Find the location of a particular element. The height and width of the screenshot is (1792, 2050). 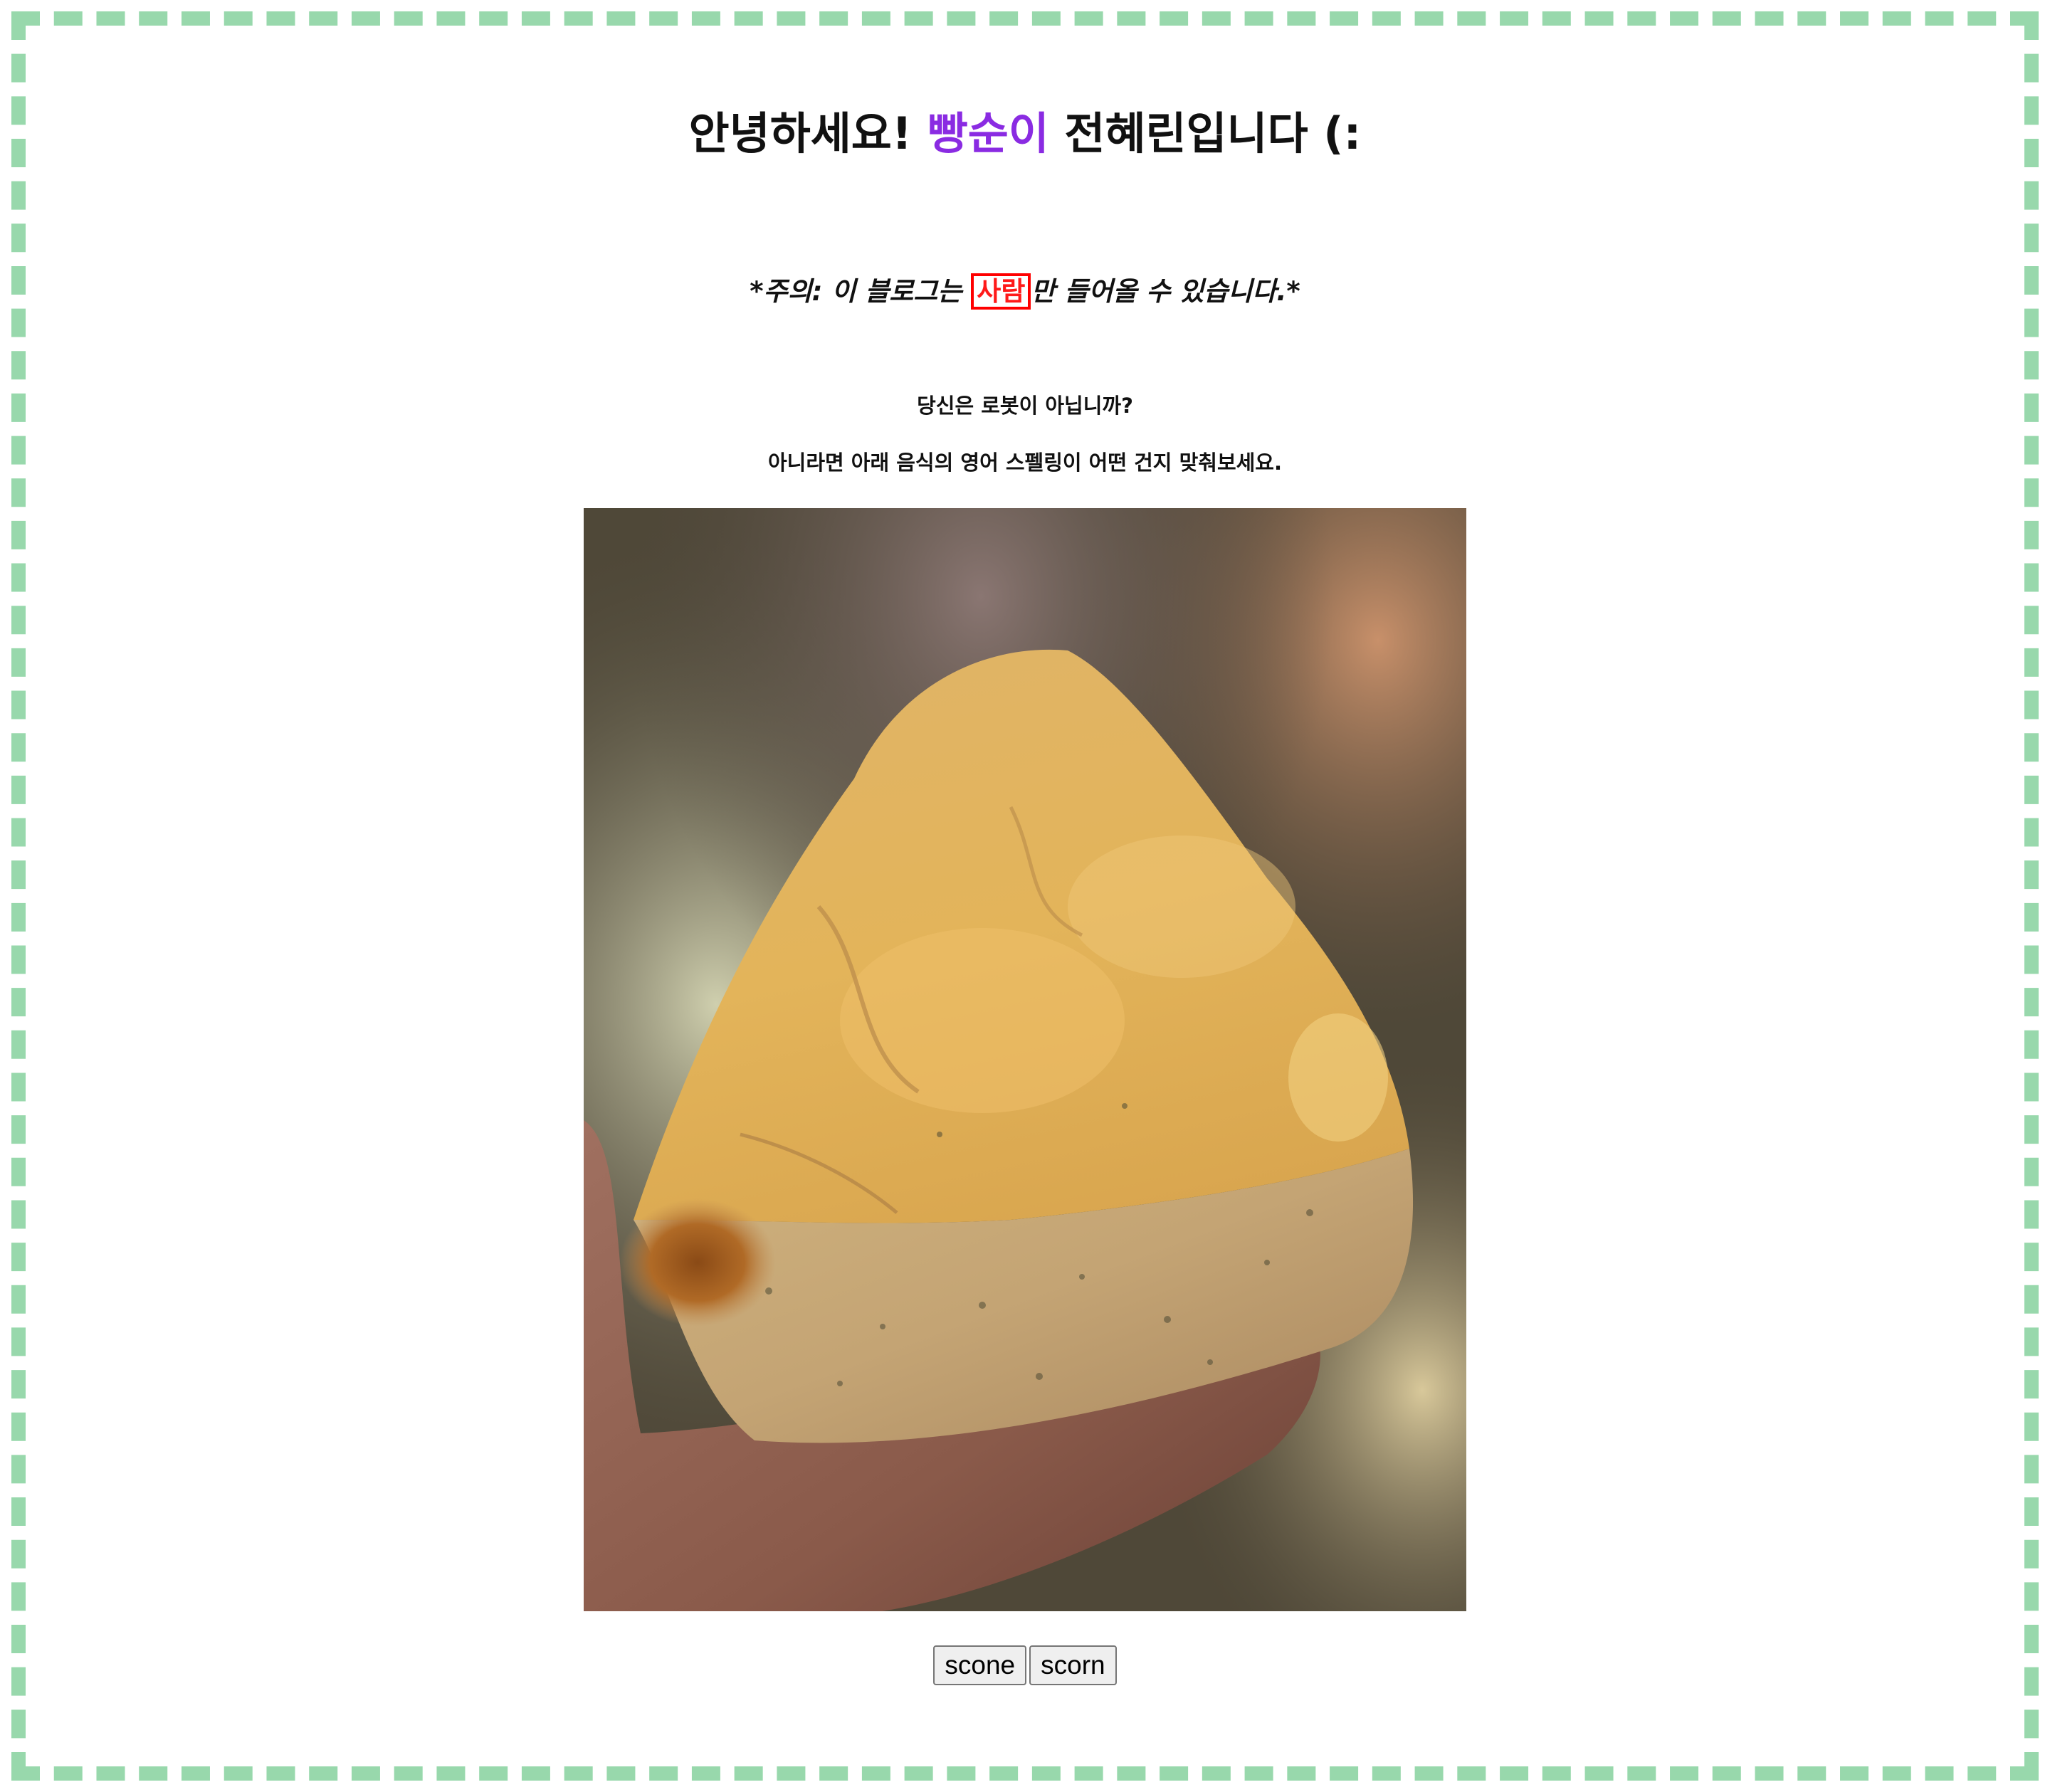

page-title: 안녕하세요! 빵순이 전혜린입니다 (: is located at coordinates (1025, 134).